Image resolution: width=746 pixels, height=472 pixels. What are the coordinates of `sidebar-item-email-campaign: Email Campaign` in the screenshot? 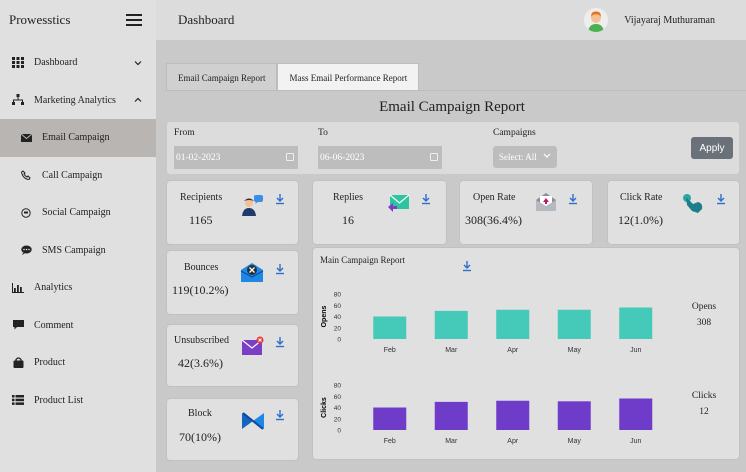 It's located at (78, 138).